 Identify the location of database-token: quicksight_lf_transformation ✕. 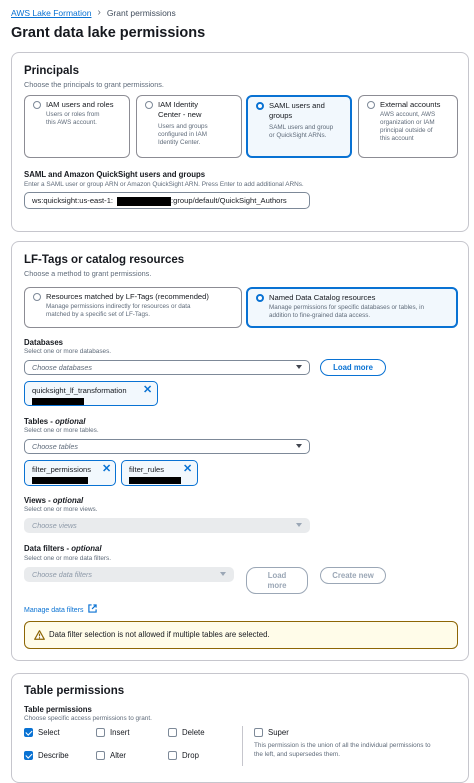
(91, 393).